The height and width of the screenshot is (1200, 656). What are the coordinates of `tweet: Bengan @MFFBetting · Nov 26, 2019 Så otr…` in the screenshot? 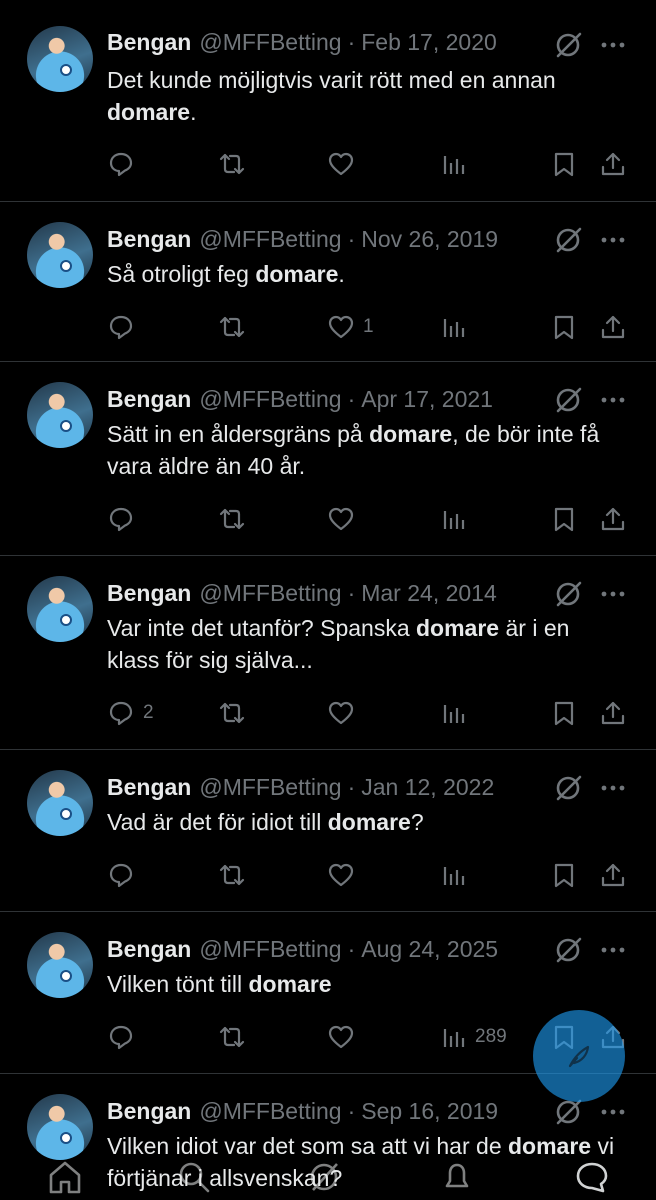 It's located at (328, 282).